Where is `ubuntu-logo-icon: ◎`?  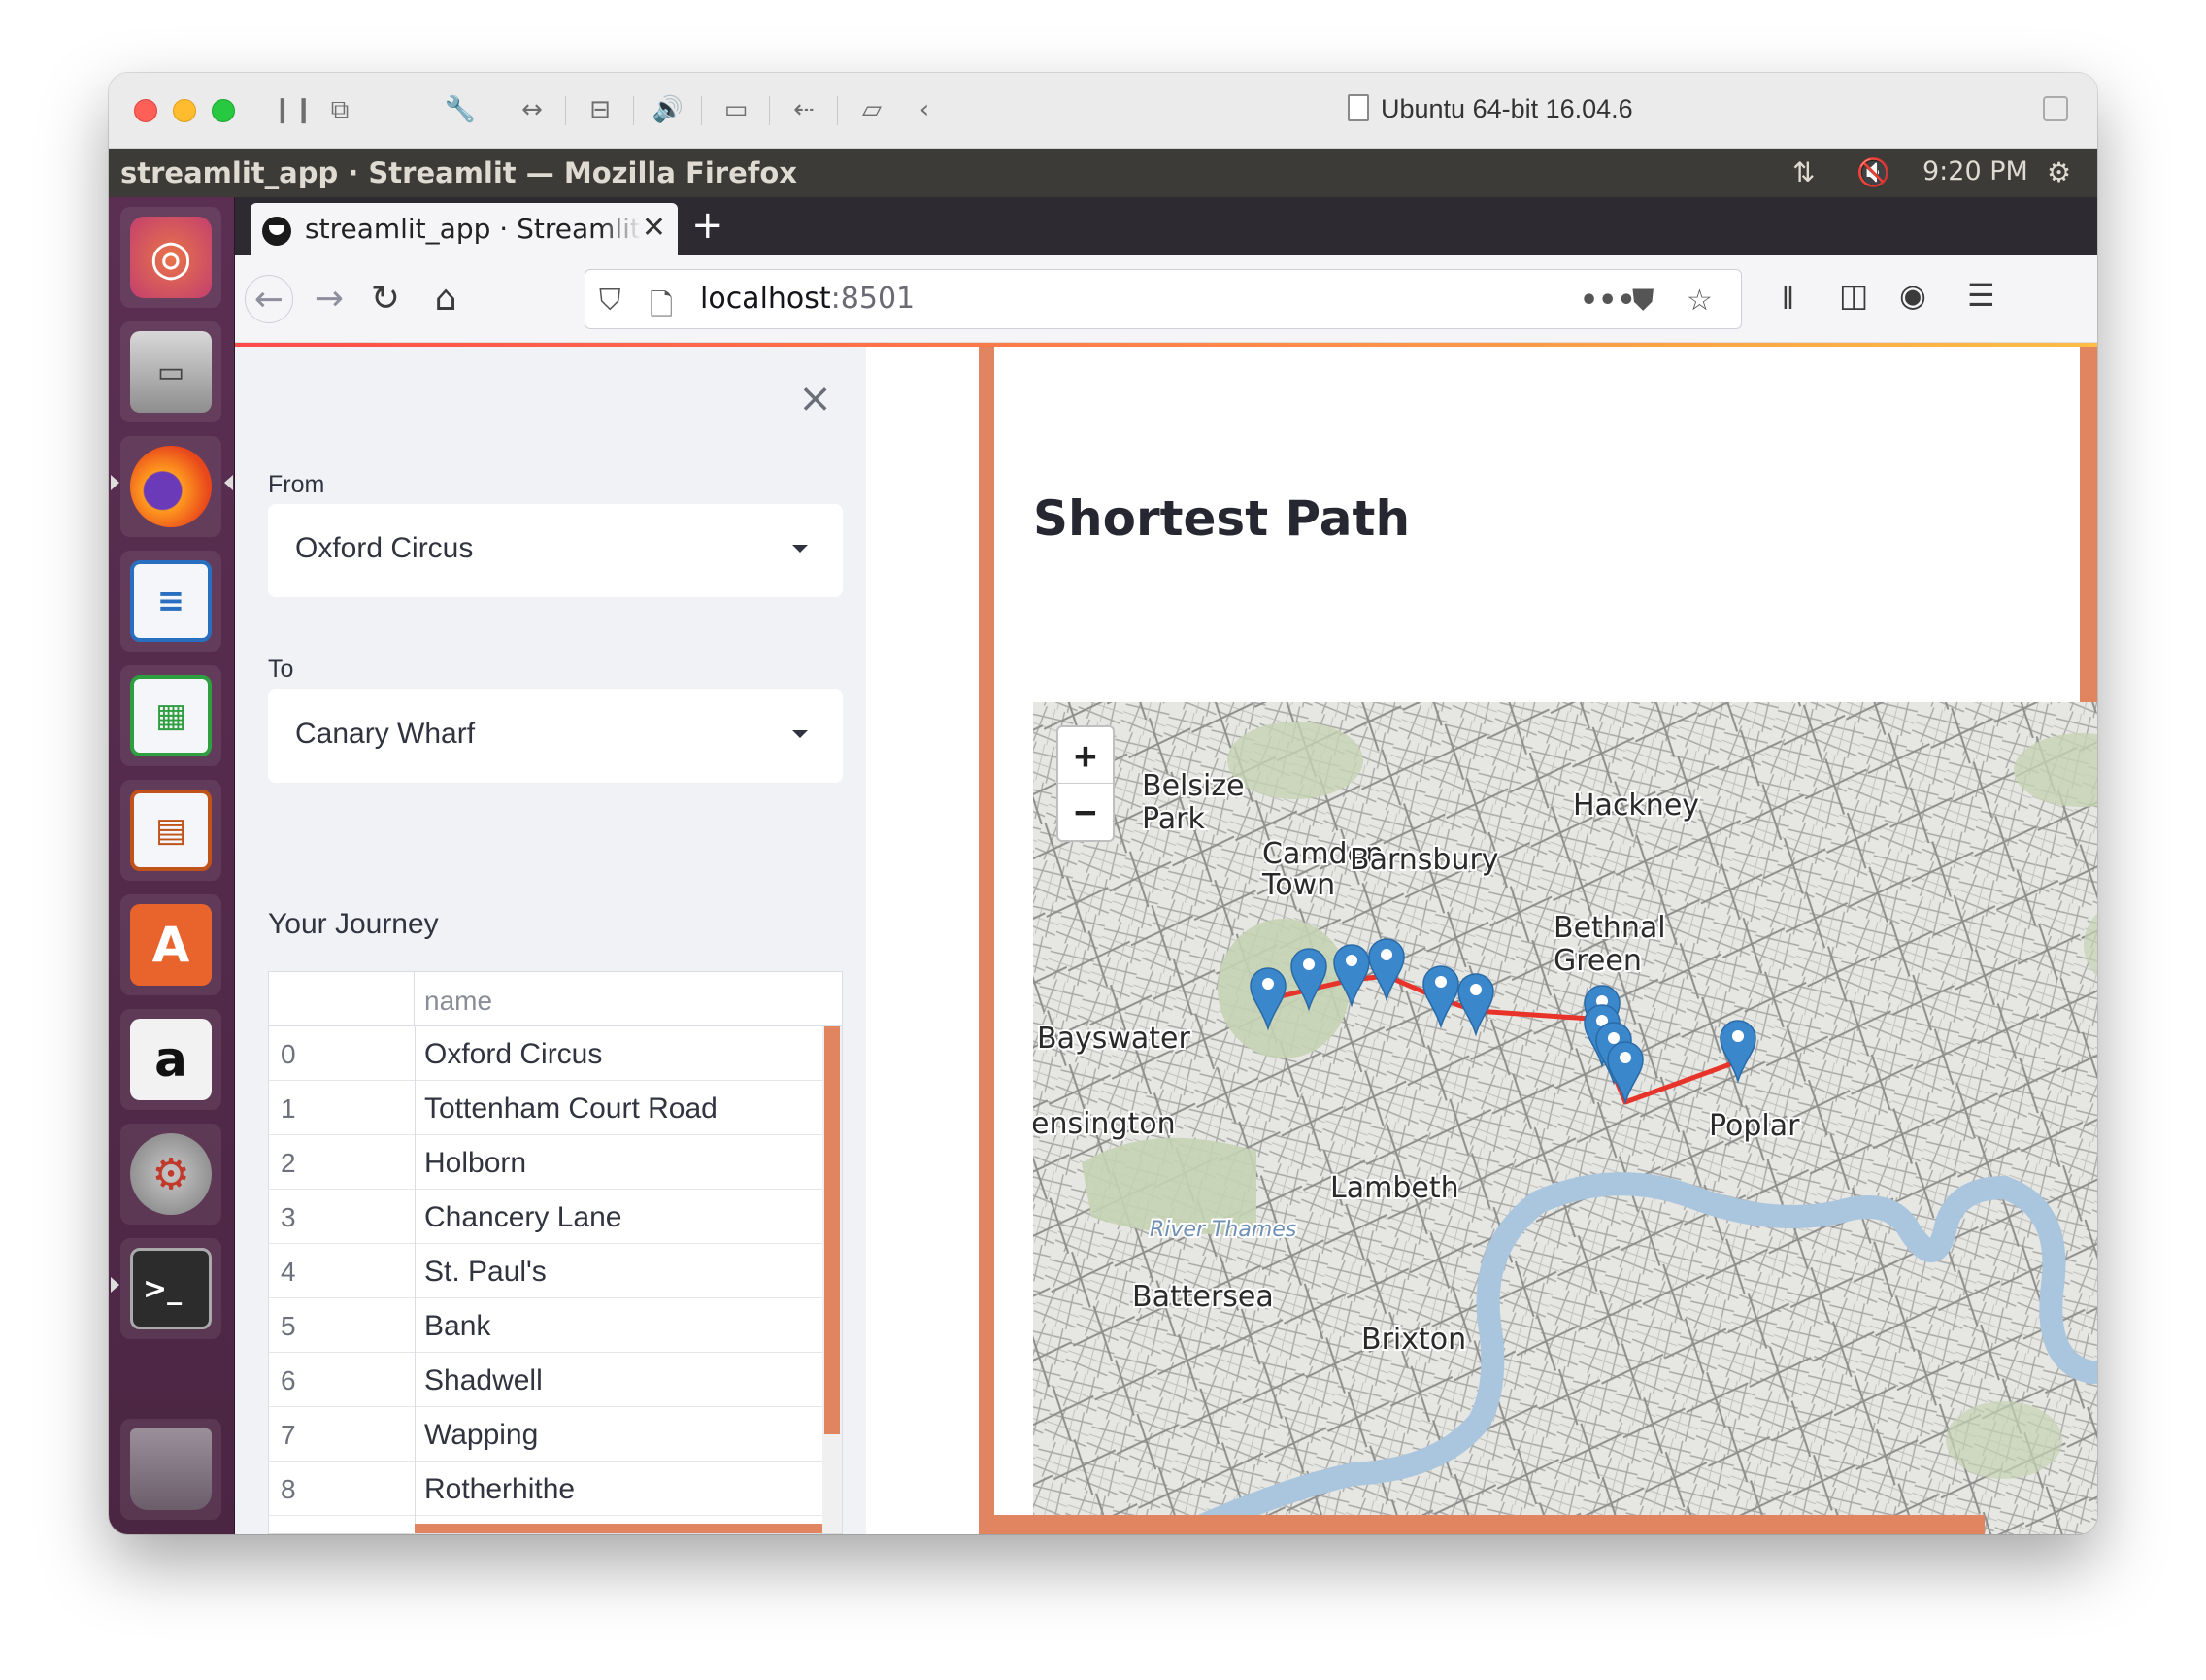 ubuntu-logo-icon: ◎ is located at coordinates (171, 257).